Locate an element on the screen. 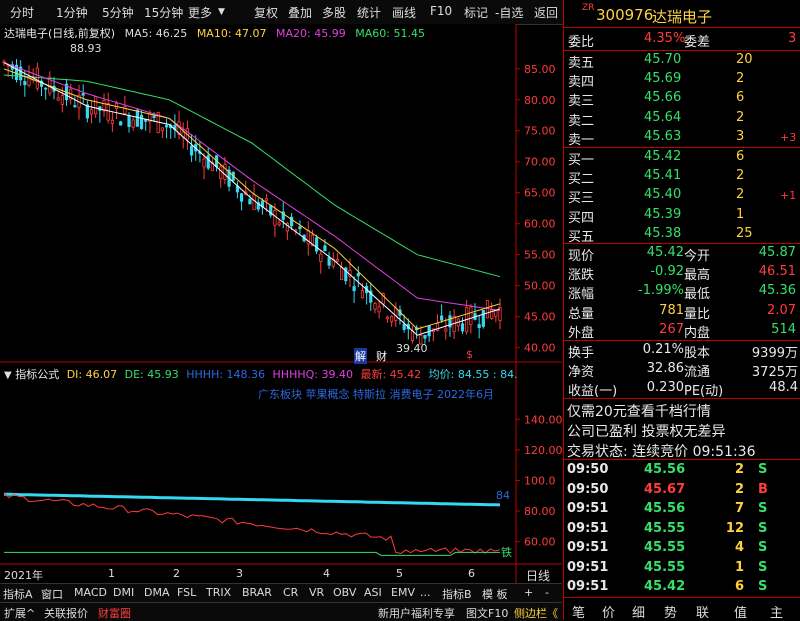 The width and height of the screenshot is (800, 621). period-tab-more: 更多 is located at coordinates (200, 12).